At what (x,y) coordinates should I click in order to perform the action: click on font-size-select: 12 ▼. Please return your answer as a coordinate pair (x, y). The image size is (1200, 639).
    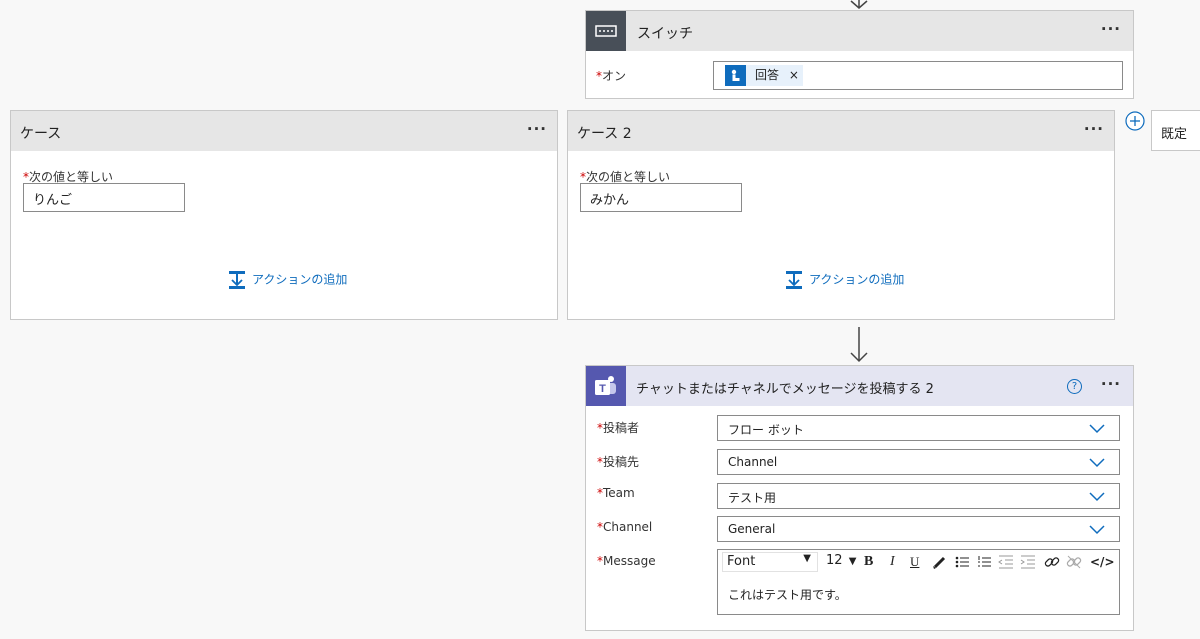
    Looking at the image, I should click on (842, 562).